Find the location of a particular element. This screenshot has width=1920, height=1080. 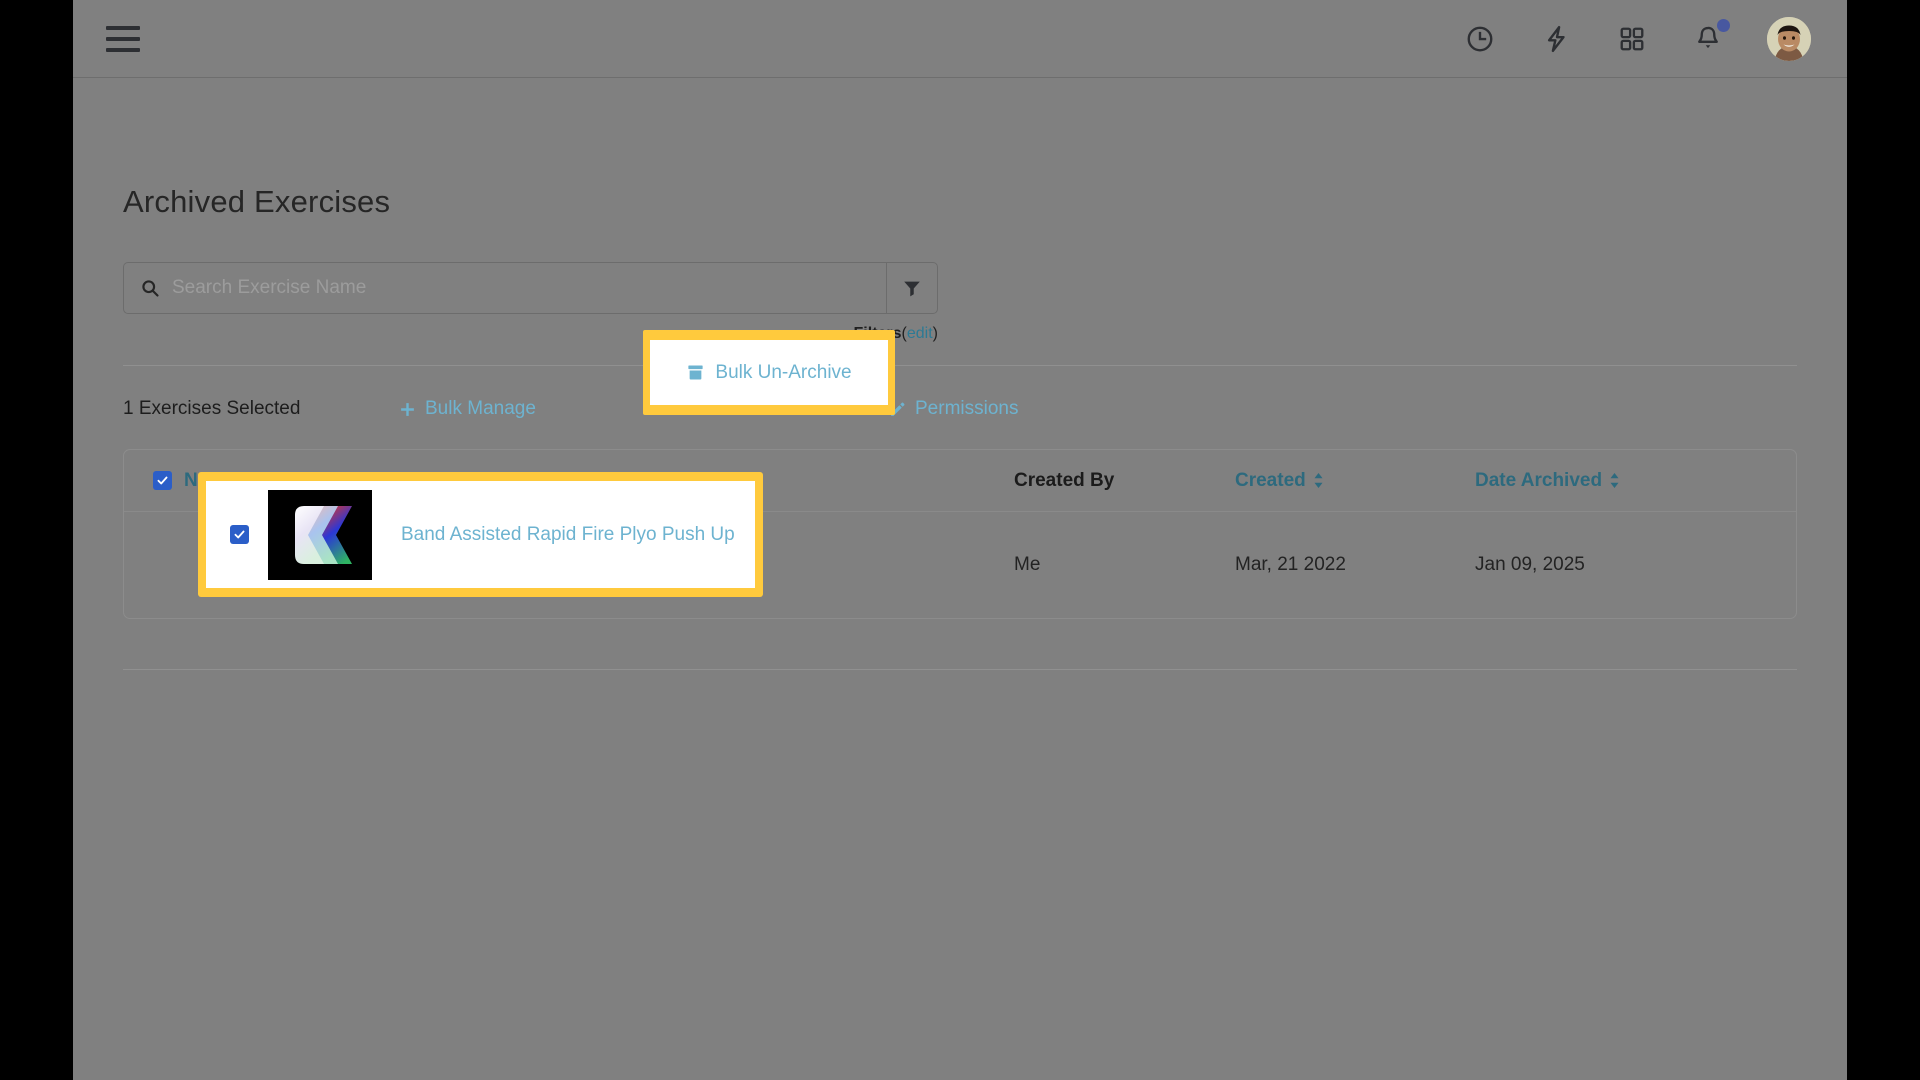

cell-date-archived: Jan 09, 2025 is located at coordinates (1530, 564).